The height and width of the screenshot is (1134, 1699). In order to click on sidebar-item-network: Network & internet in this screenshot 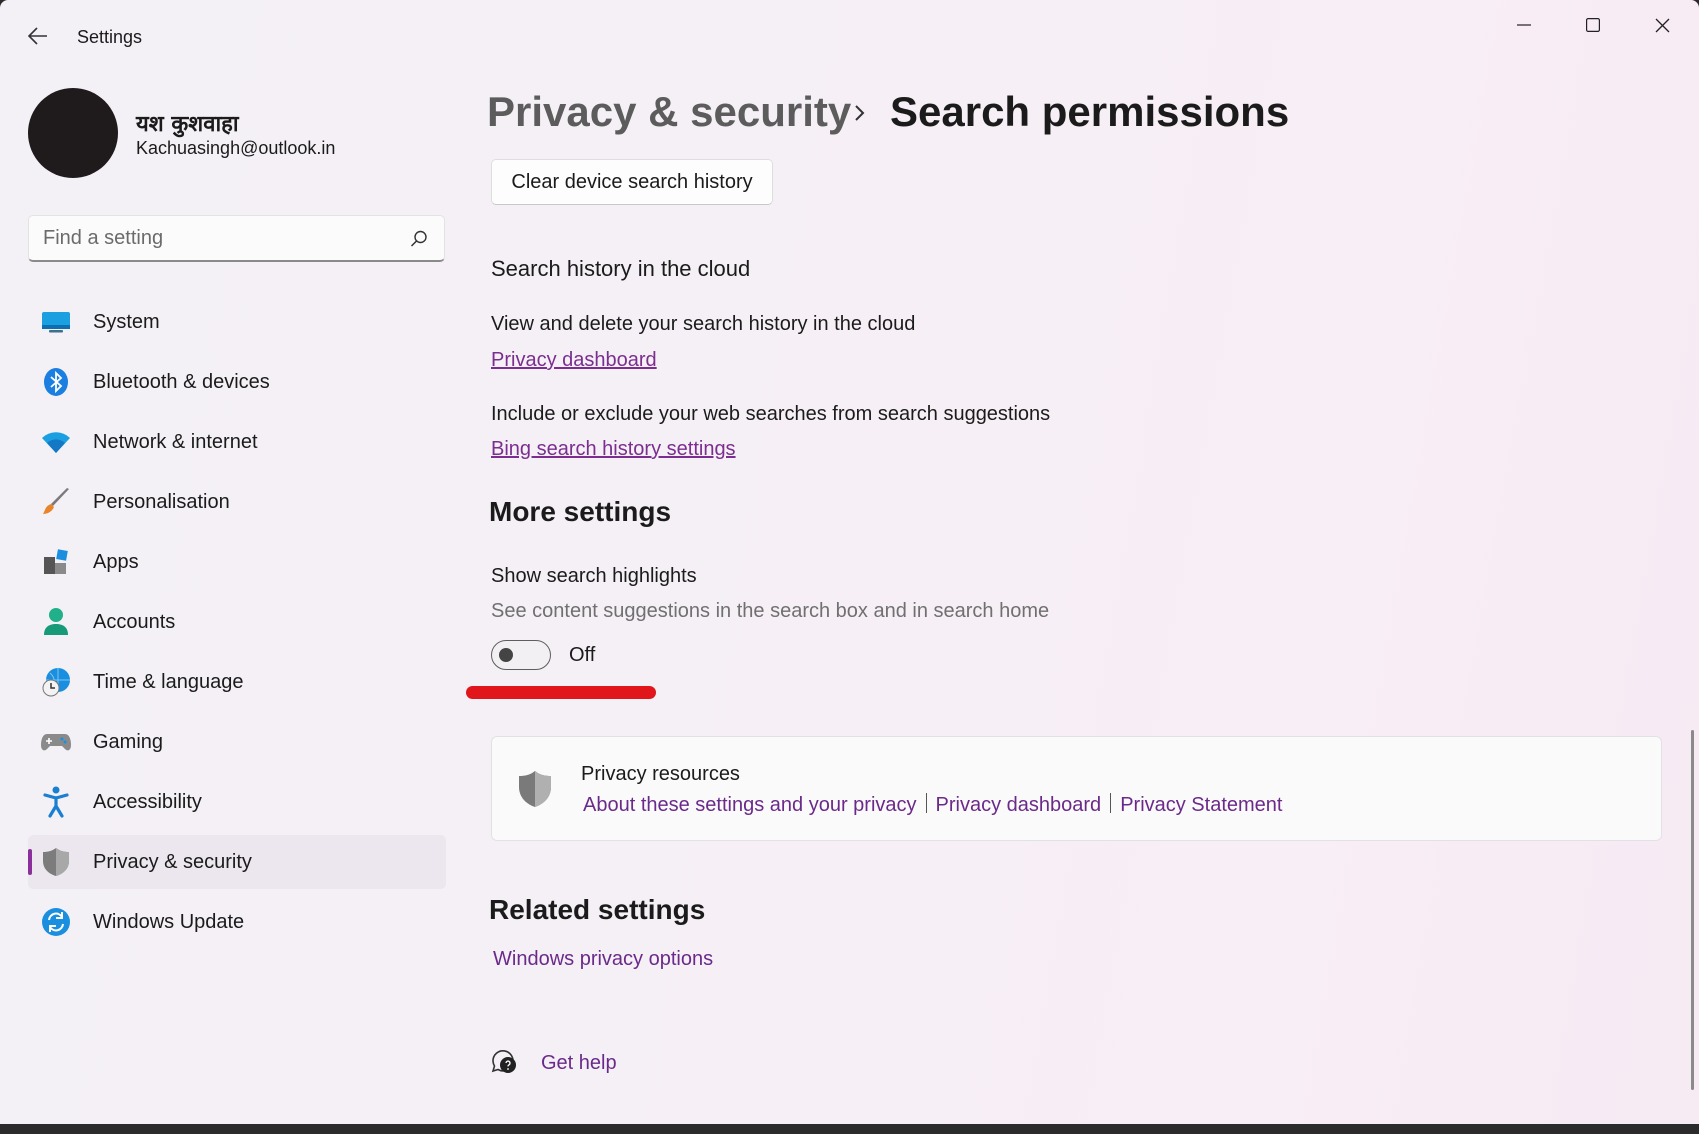, I will do `click(237, 442)`.